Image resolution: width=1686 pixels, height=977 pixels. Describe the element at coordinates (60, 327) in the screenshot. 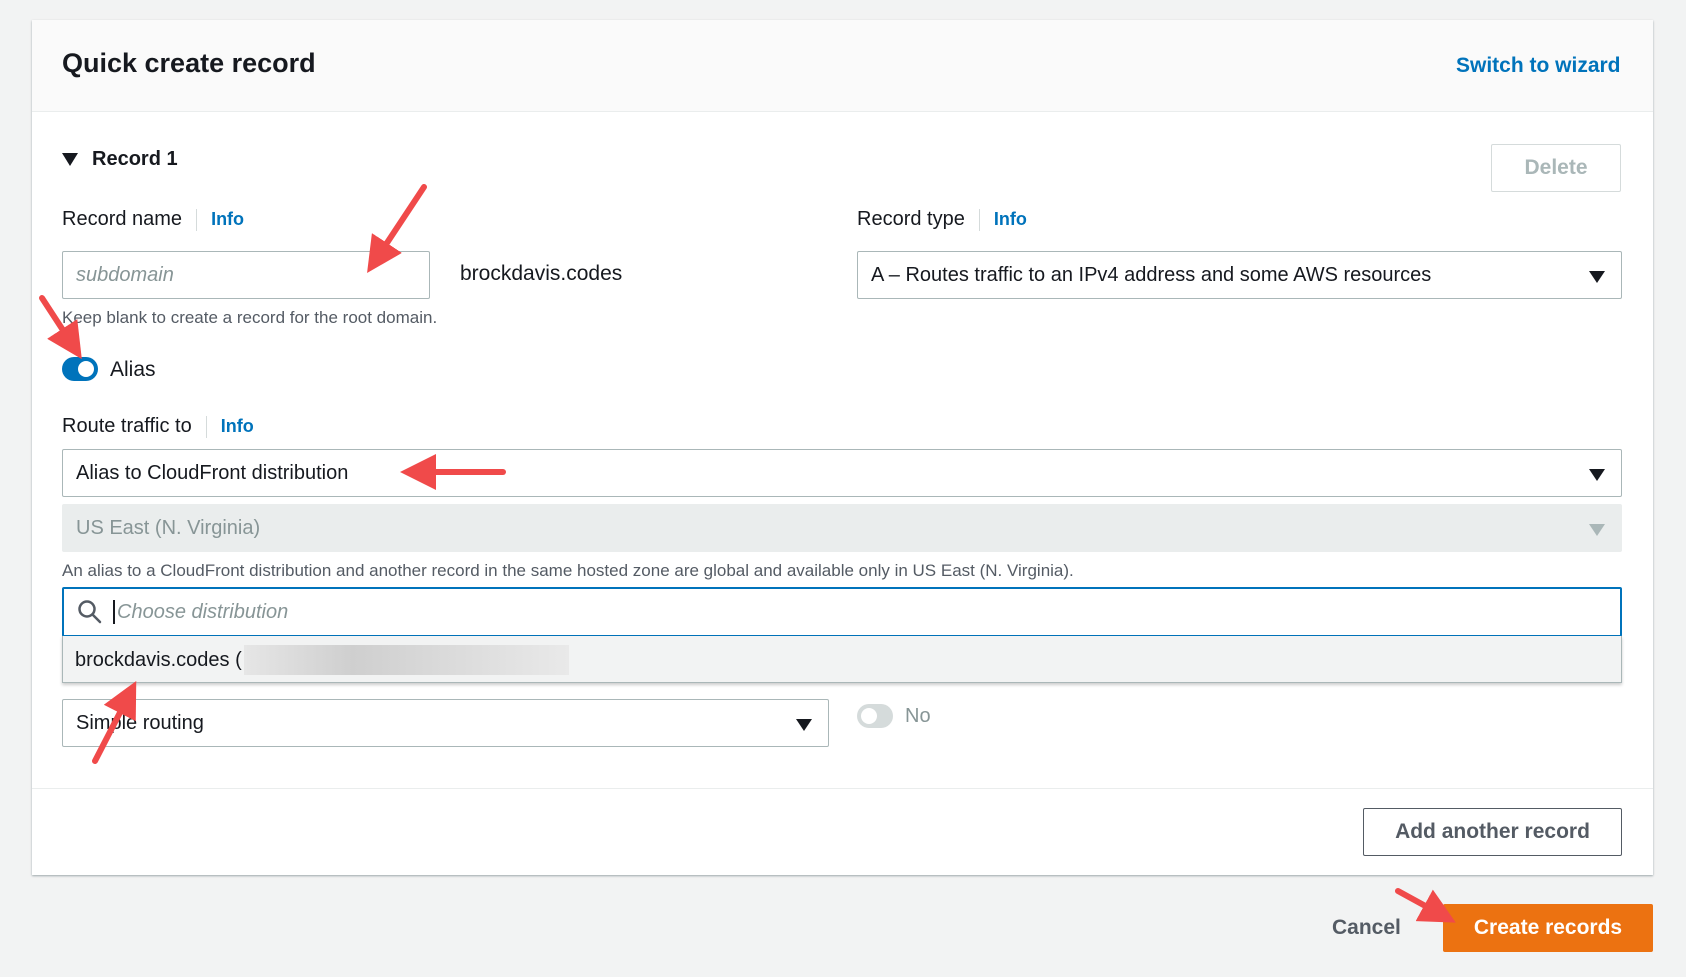

I see `arrow-to-alias-toggle` at that location.